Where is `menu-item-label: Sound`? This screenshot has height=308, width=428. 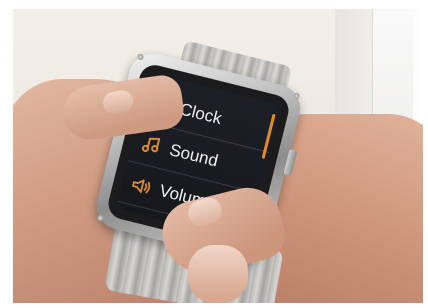 menu-item-label: Sound is located at coordinates (194, 155).